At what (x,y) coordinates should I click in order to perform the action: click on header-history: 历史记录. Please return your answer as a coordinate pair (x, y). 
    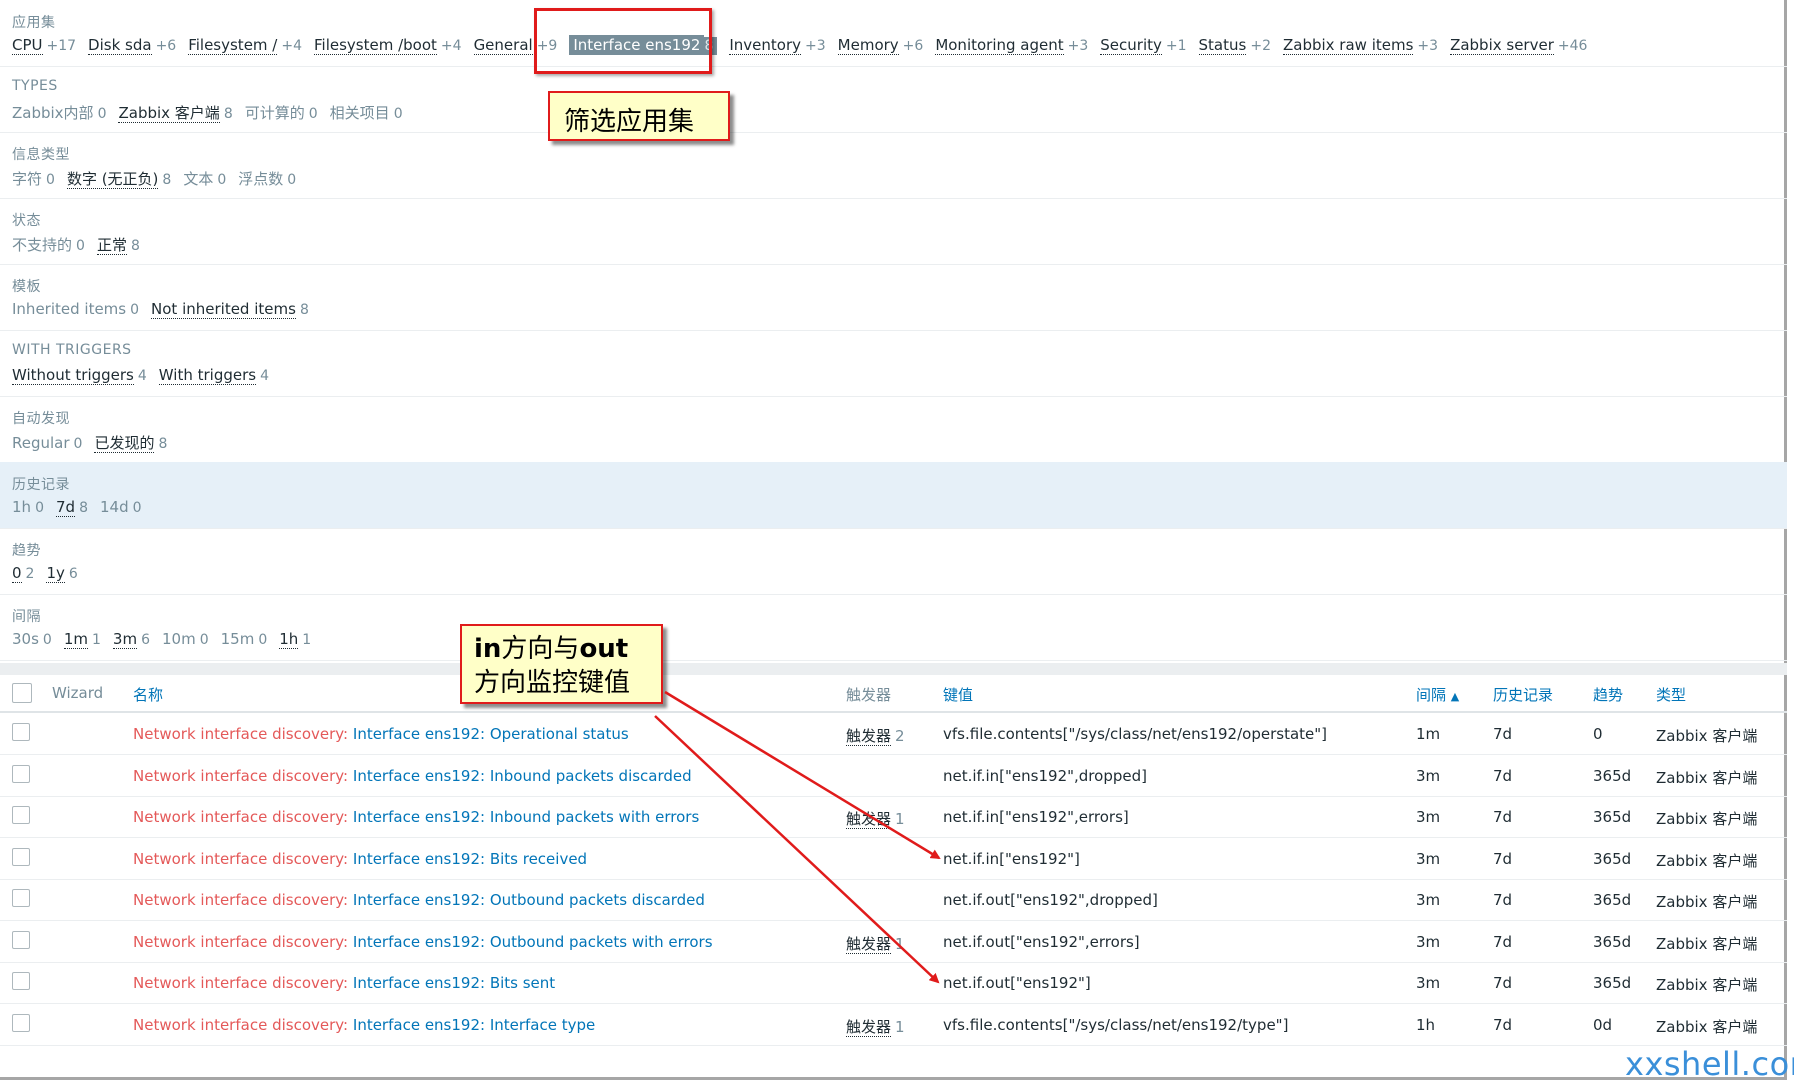
    Looking at the image, I should click on (1523, 694).